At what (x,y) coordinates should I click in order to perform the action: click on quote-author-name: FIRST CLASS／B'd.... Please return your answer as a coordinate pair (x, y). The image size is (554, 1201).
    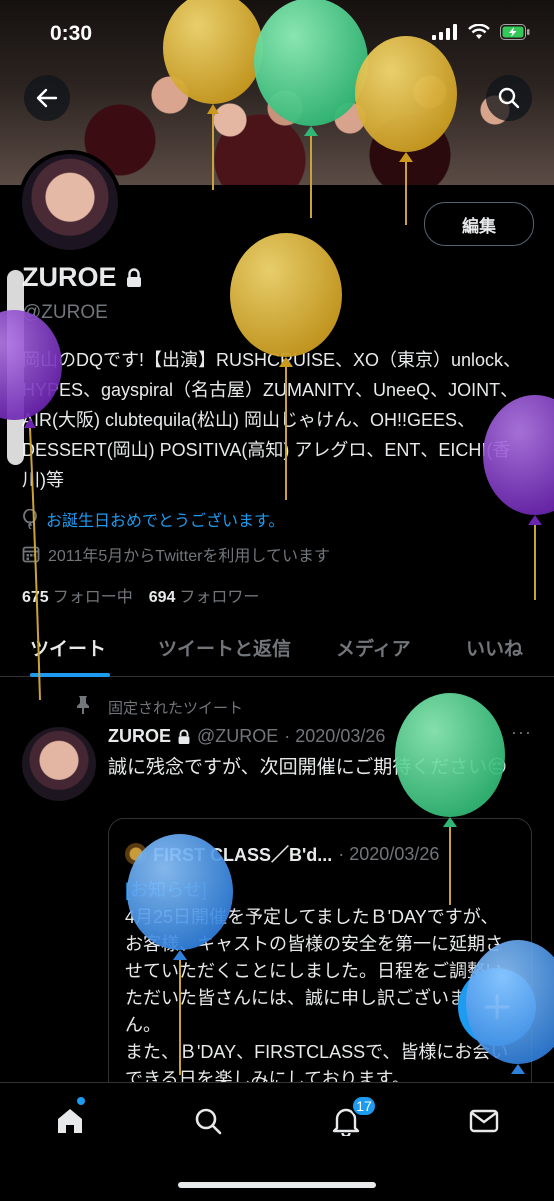
    Looking at the image, I should click on (243, 855).